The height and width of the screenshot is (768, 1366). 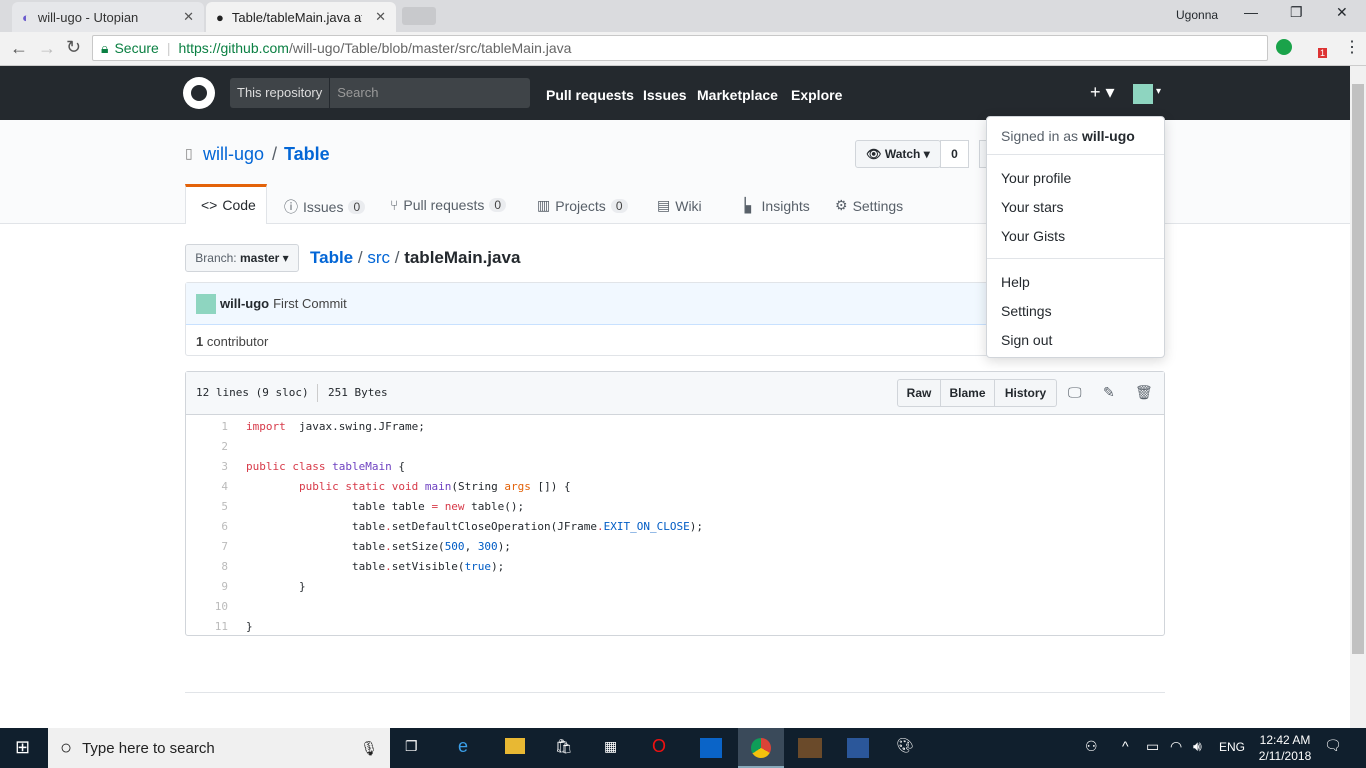 I want to click on line-number: 5, so click(x=207, y=506).